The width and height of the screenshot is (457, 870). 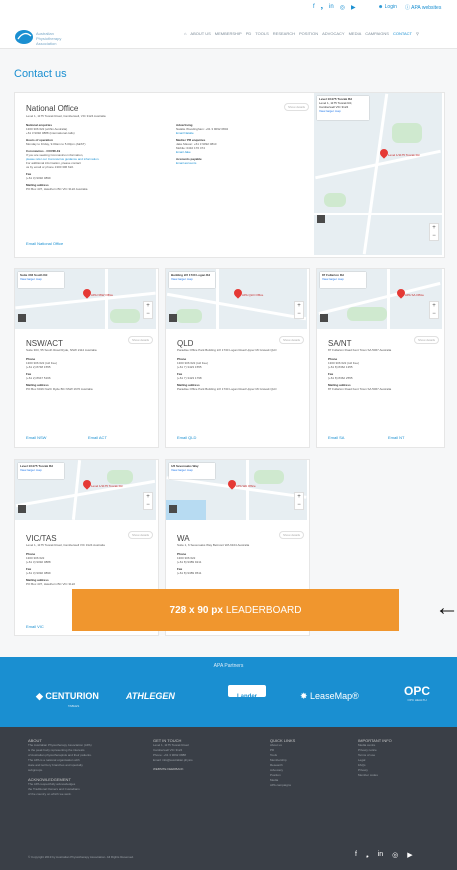 I want to click on map-info-box: 1/6 Sevenoaks Way View larger map, so click(x=192, y=471).